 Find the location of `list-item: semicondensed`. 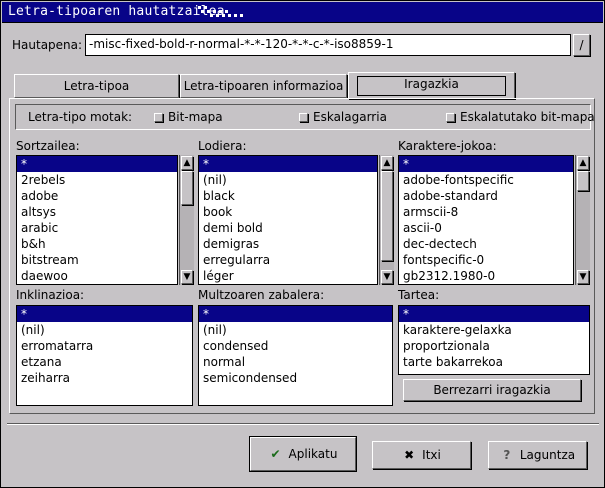

list-item: semicondensed is located at coordinates (295, 378).